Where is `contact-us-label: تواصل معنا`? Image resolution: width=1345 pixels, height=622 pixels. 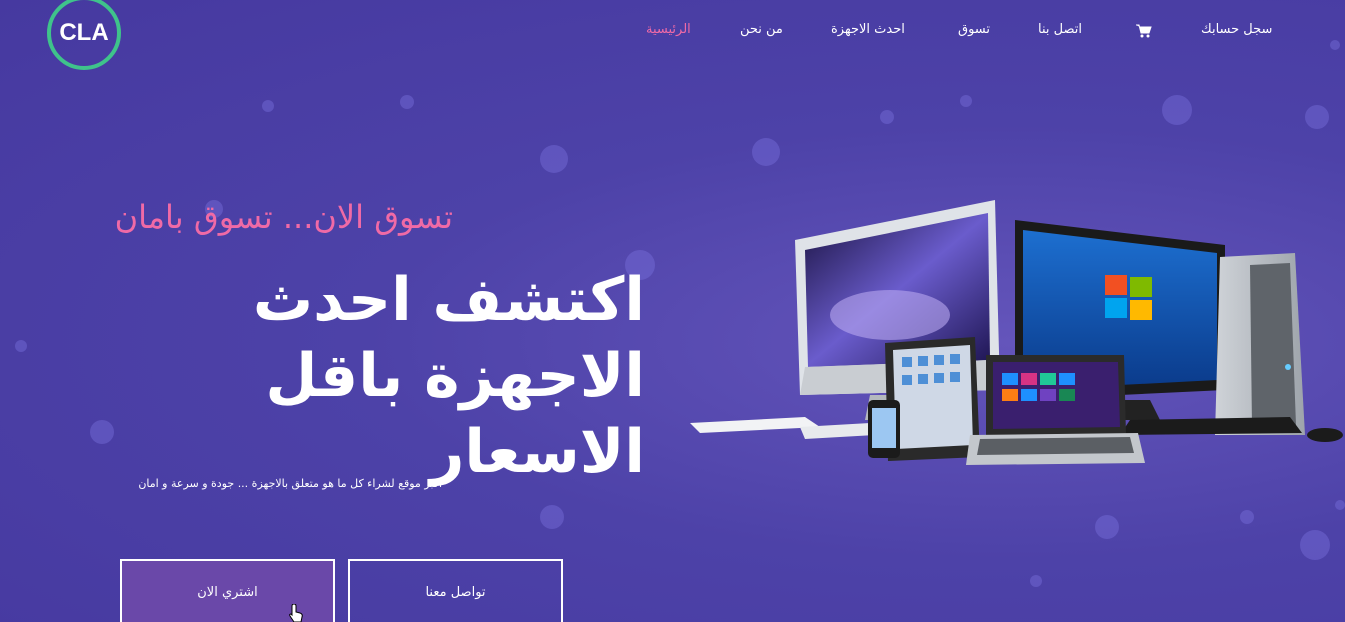
contact-us-label: تواصل معنا is located at coordinates (455, 592).